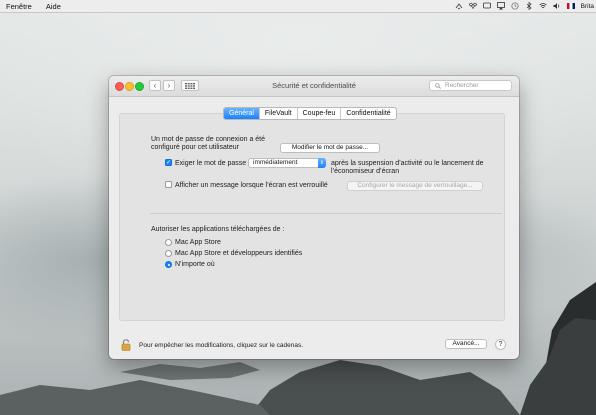  What do you see at coordinates (195, 264) in the screenshot?
I see `radio-label-anywhere: N’importe où` at bounding box center [195, 264].